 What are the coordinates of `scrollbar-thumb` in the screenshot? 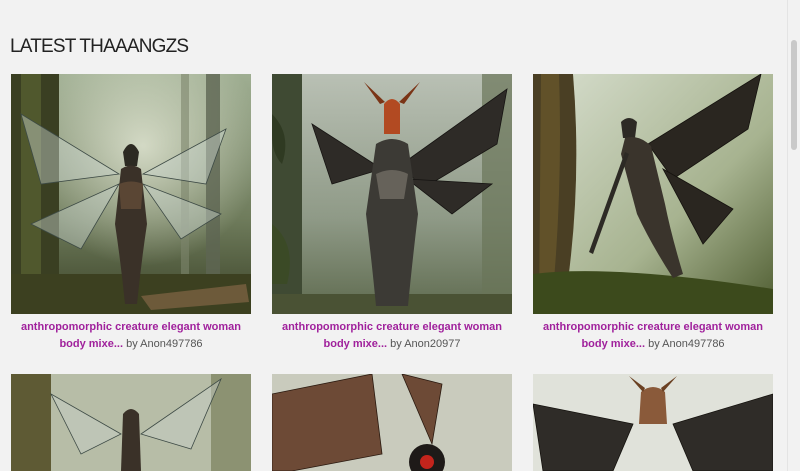 It's located at (794, 95).